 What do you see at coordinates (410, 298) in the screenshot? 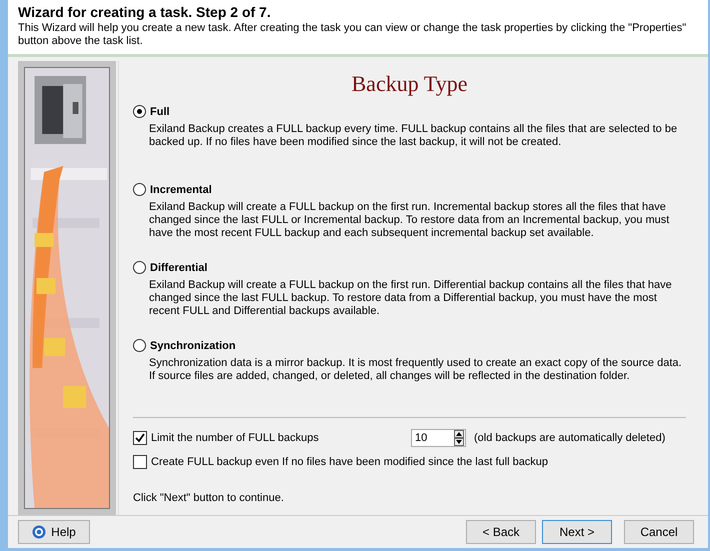
I see `option-description: Exiland Backup will create a FULL backup on the first run. Differential backup contains all the files that have changed since the last FULL backup. To restore data from a Differential backup, you must have the most recent FULL and Differential backups available.` at bounding box center [410, 298].